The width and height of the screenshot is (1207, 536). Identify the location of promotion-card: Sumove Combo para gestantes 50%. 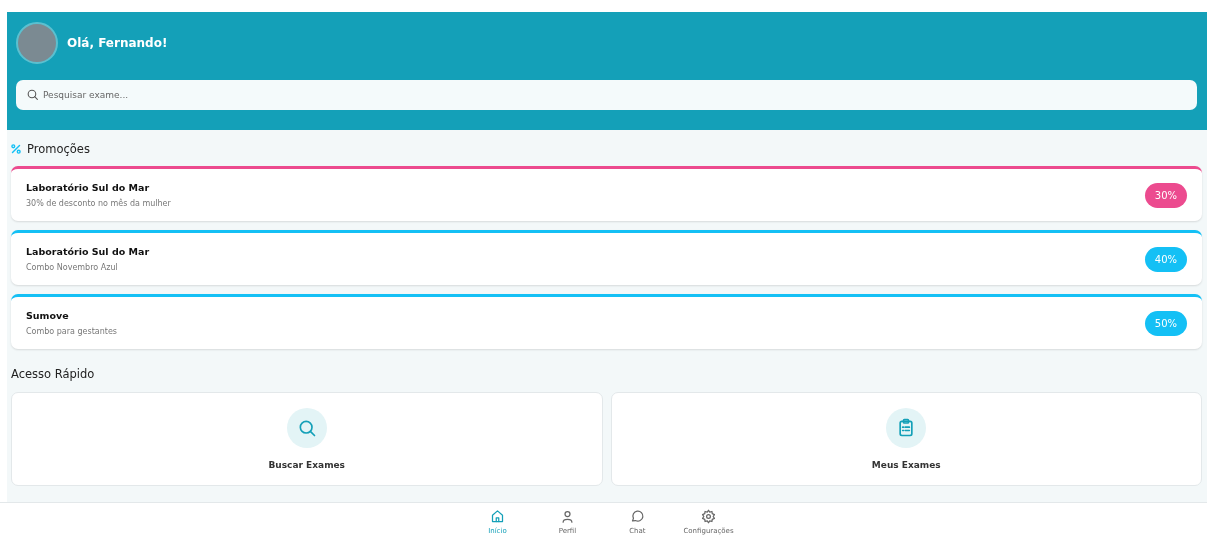
(606, 321).